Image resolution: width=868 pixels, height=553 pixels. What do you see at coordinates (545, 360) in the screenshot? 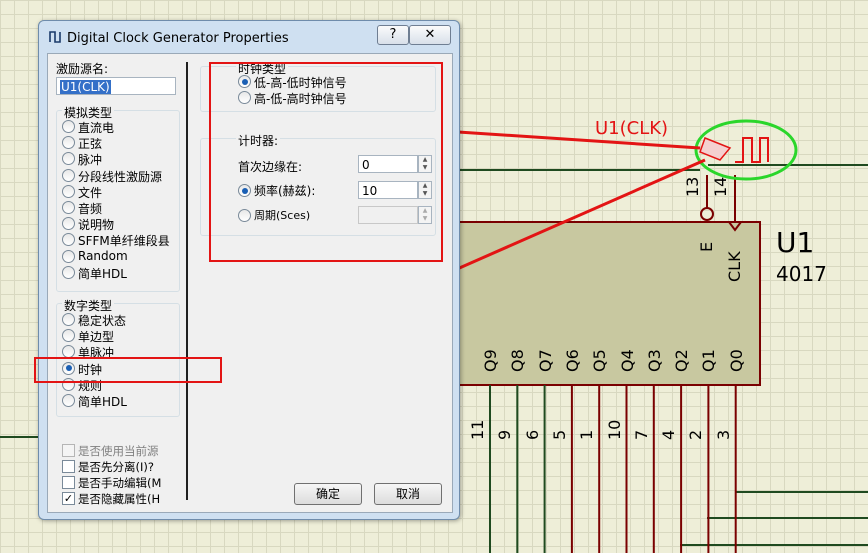
I see `output-pin-label: Q7` at bounding box center [545, 360].